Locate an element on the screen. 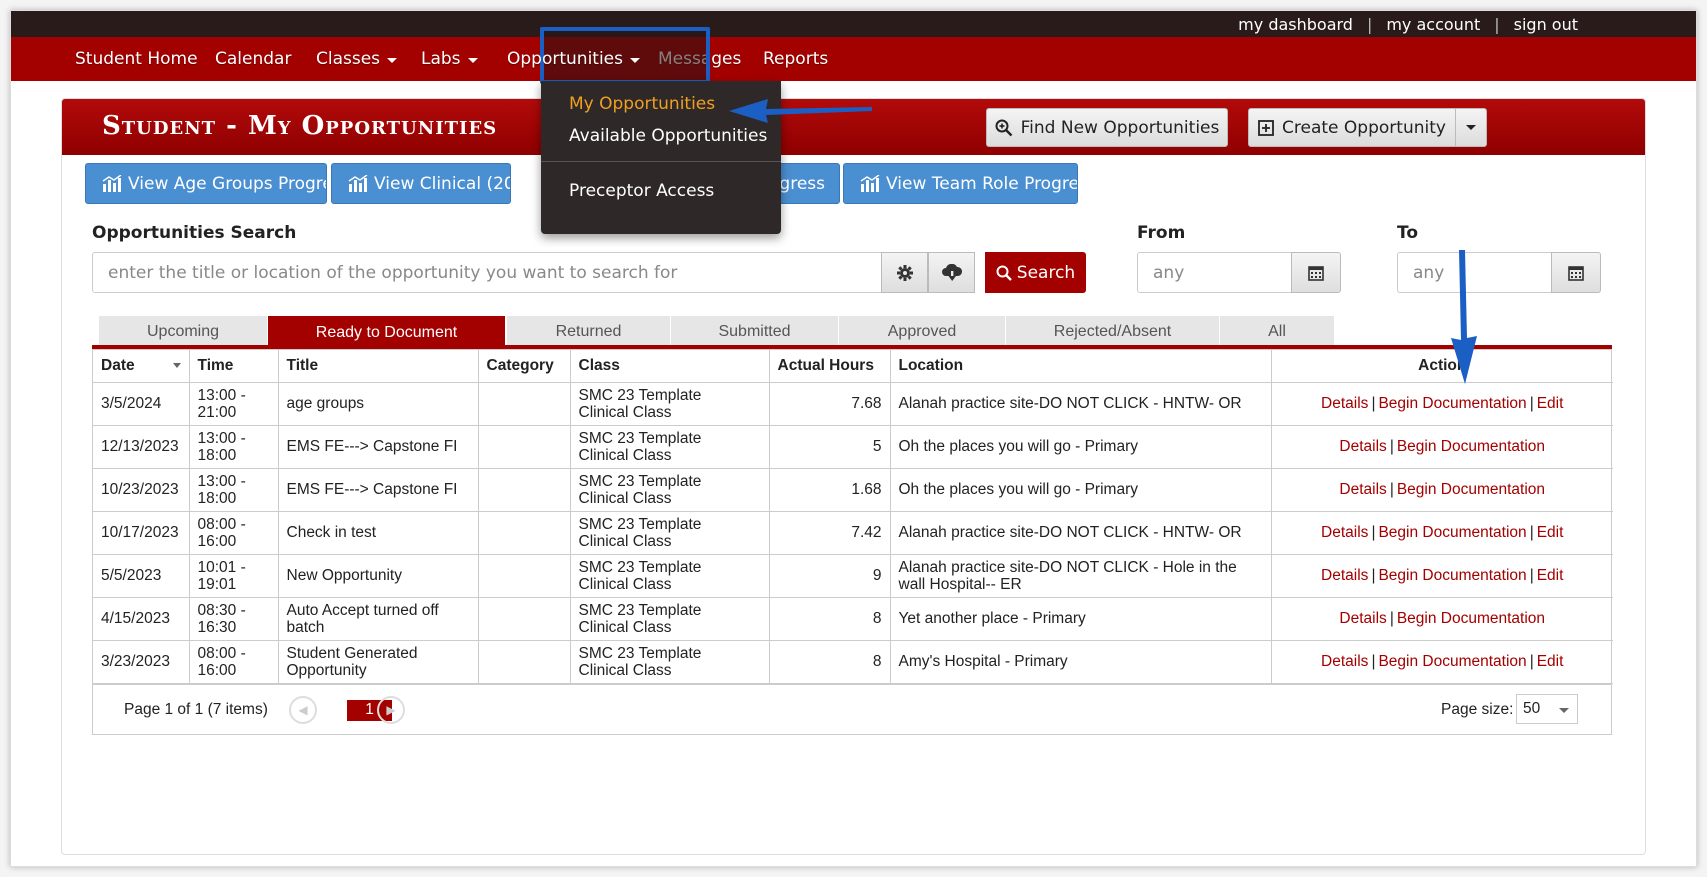 The width and height of the screenshot is (1707, 877). col-header-actual-hours: Actual Hours is located at coordinates (830, 366).